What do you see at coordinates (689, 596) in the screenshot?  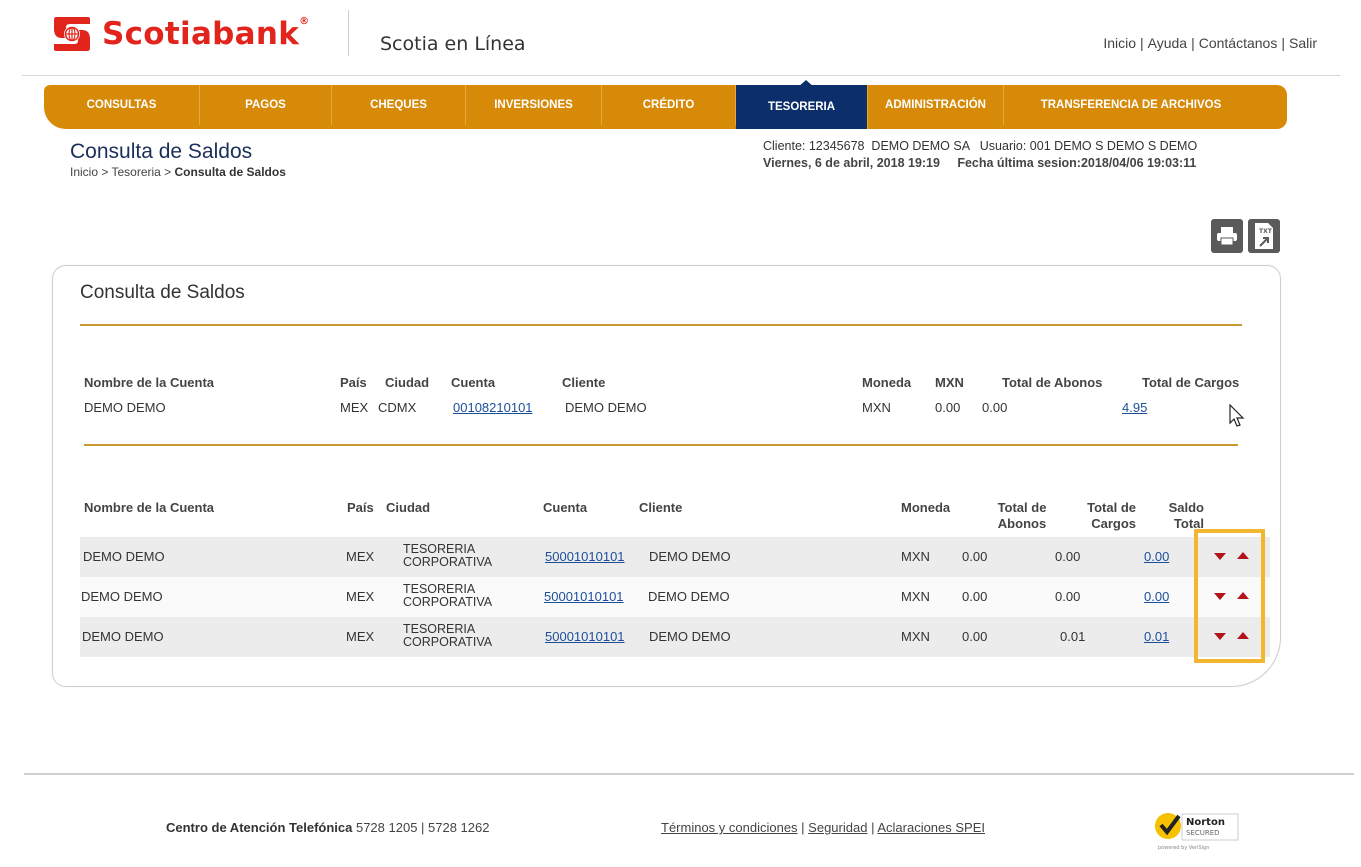 I see `row2-client: DEMO DEMO` at bounding box center [689, 596].